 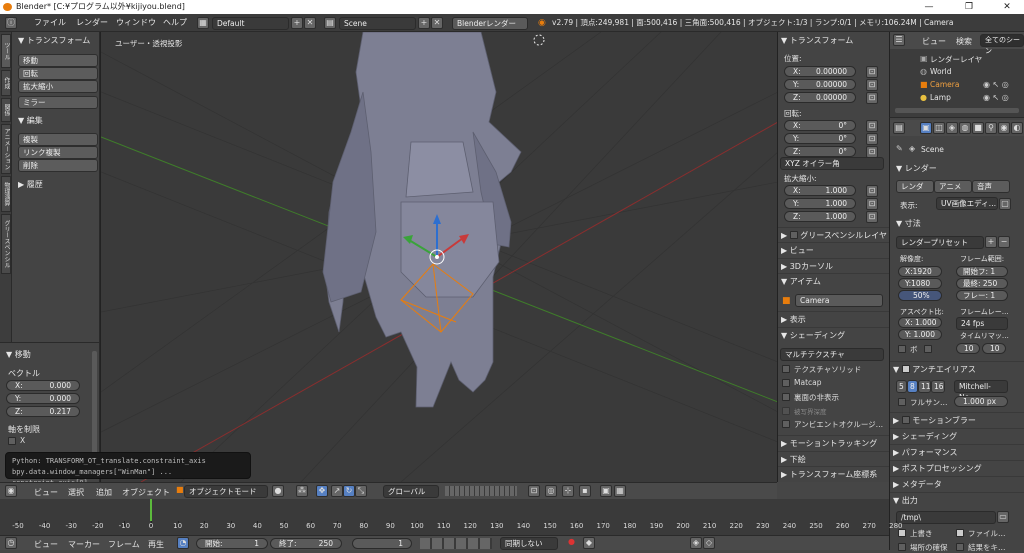 I want to click on timeline-editor-type-icon: ◷, so click(x=11, y=543).